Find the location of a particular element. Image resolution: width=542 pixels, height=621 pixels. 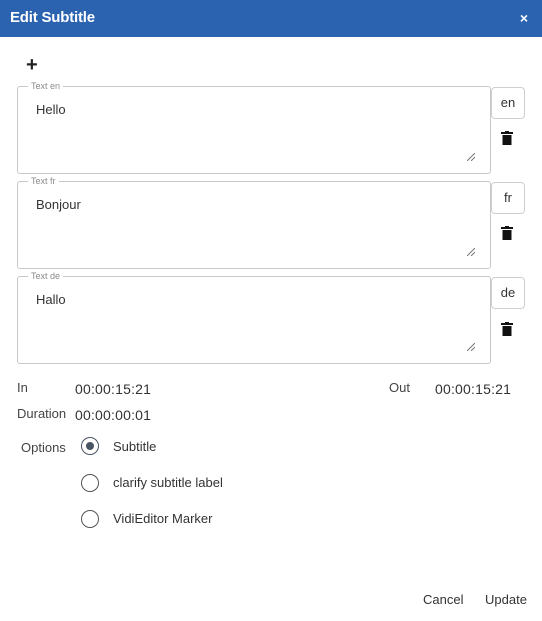

lang-fr-button: fr is located at coordinates (508, 198).